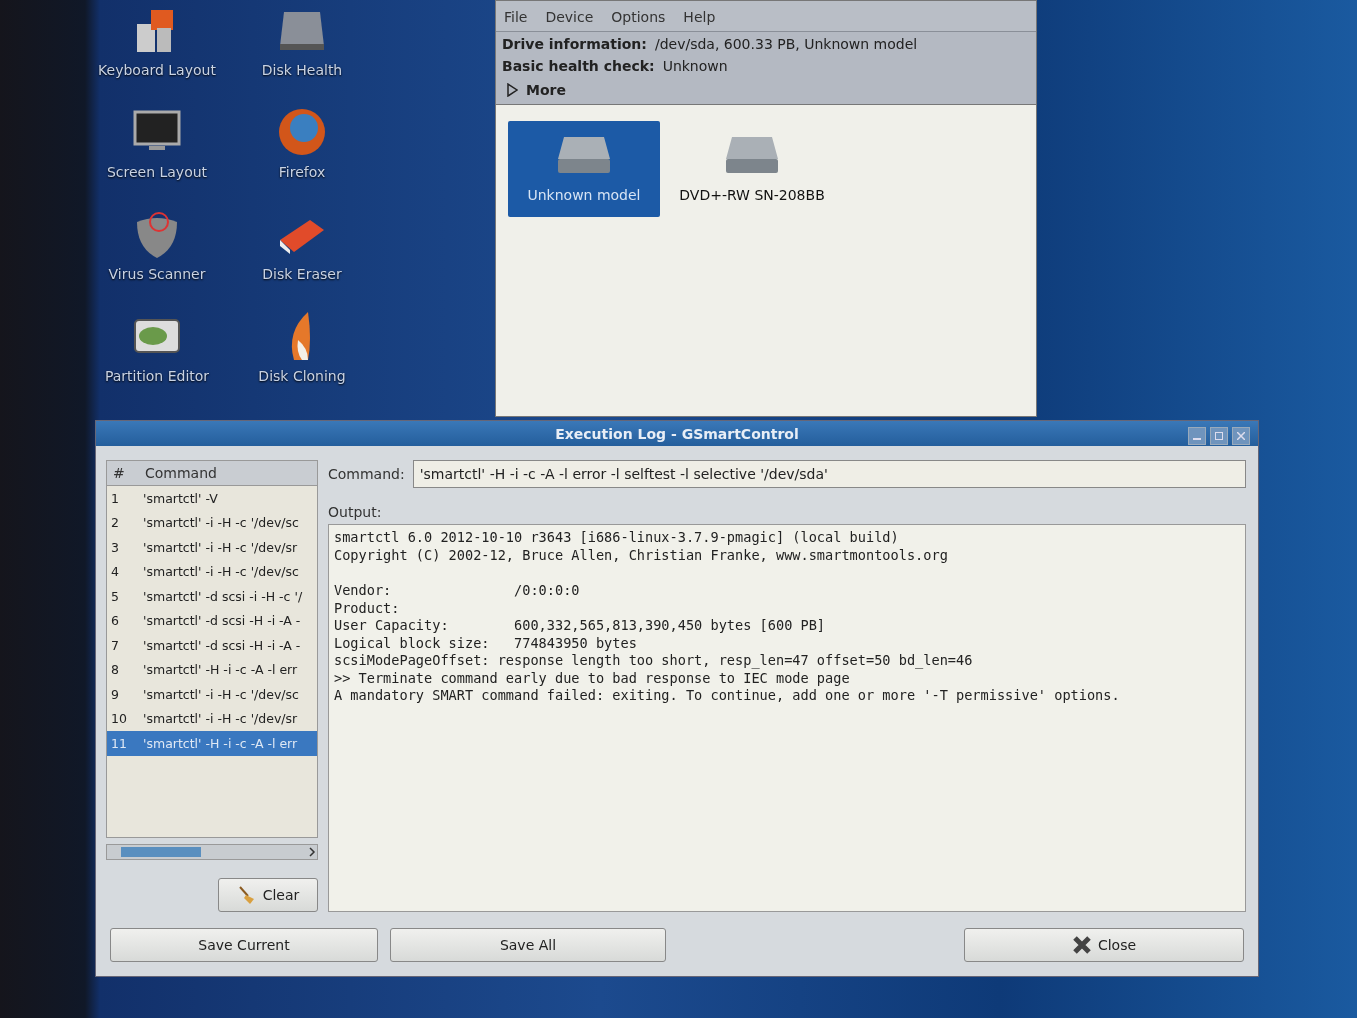 Image resolution: width=1357 pixels, height=1018 pixels. What do you see at coordinates (302, 274) in the screenshot?
I see `desktop-icon-label: Disk Eraser` at bounding box center [302, 274].